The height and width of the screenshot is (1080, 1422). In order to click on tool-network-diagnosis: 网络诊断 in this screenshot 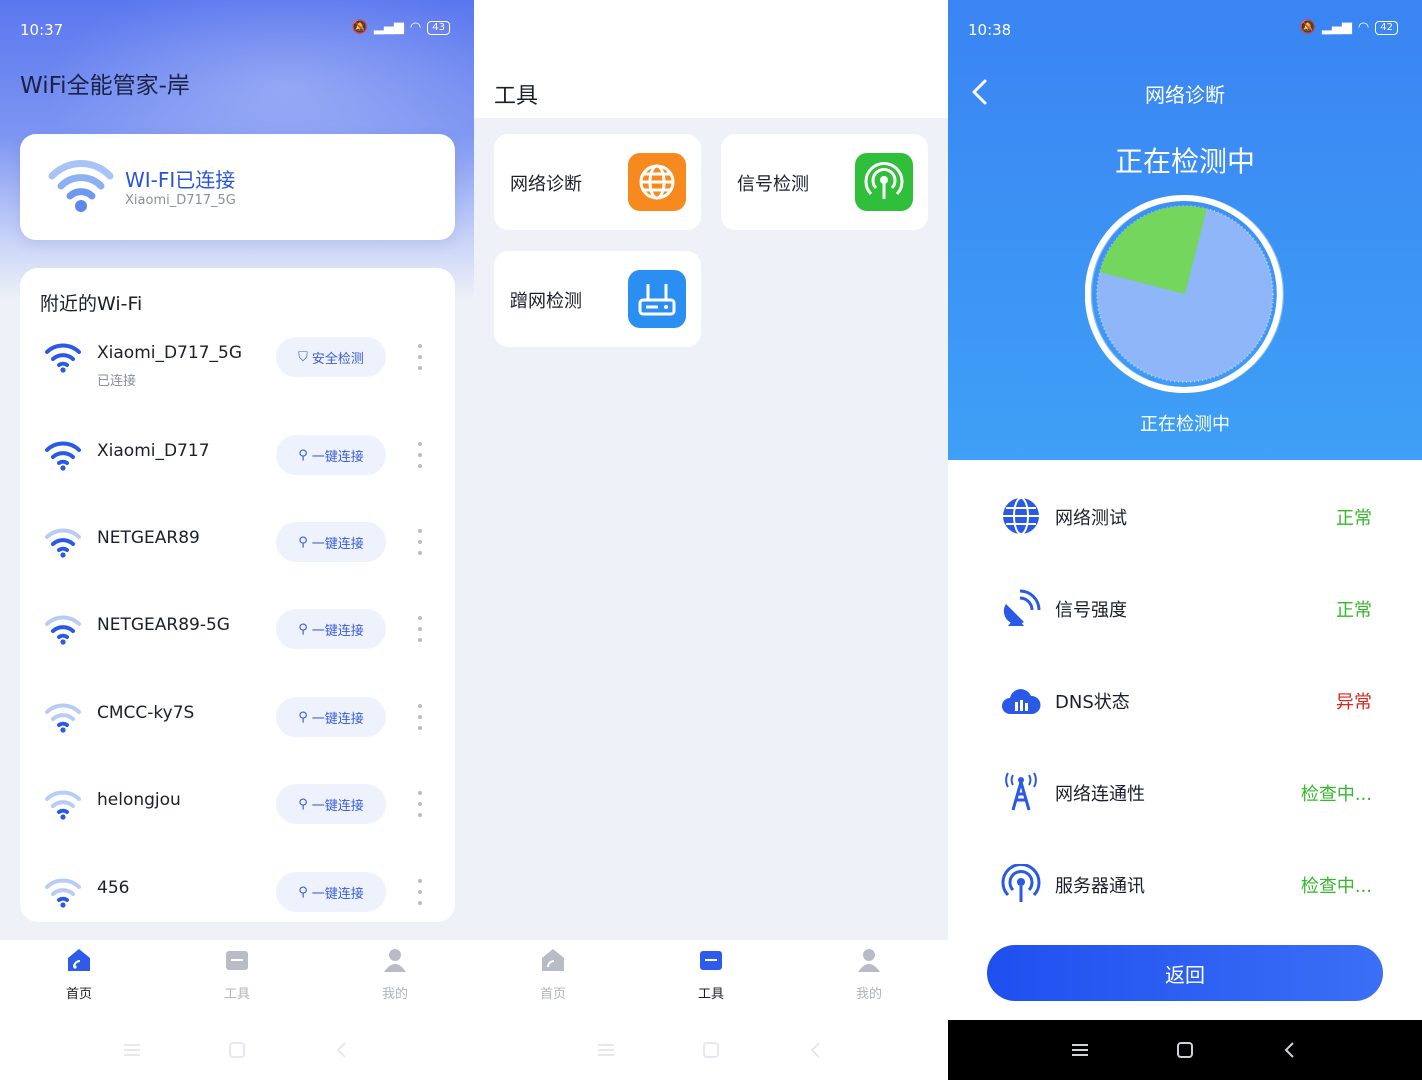, I will do `click(597, 182)`.